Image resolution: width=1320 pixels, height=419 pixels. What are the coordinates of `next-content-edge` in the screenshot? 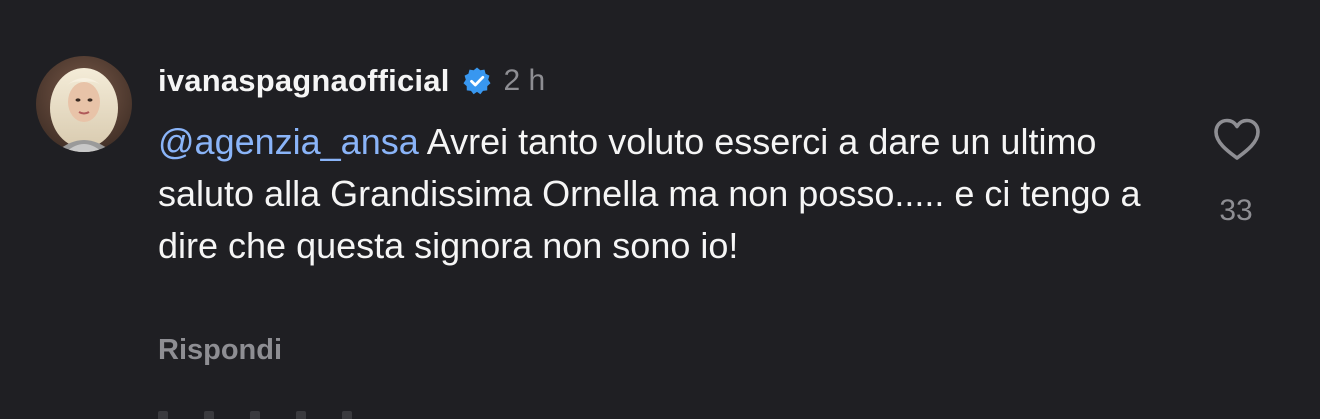 It's located at (308, 413).